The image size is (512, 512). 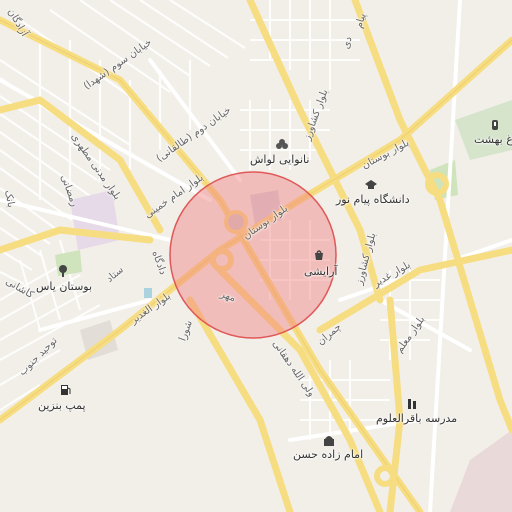 I want to click on fuel-icon, so click(x=66, y=390).